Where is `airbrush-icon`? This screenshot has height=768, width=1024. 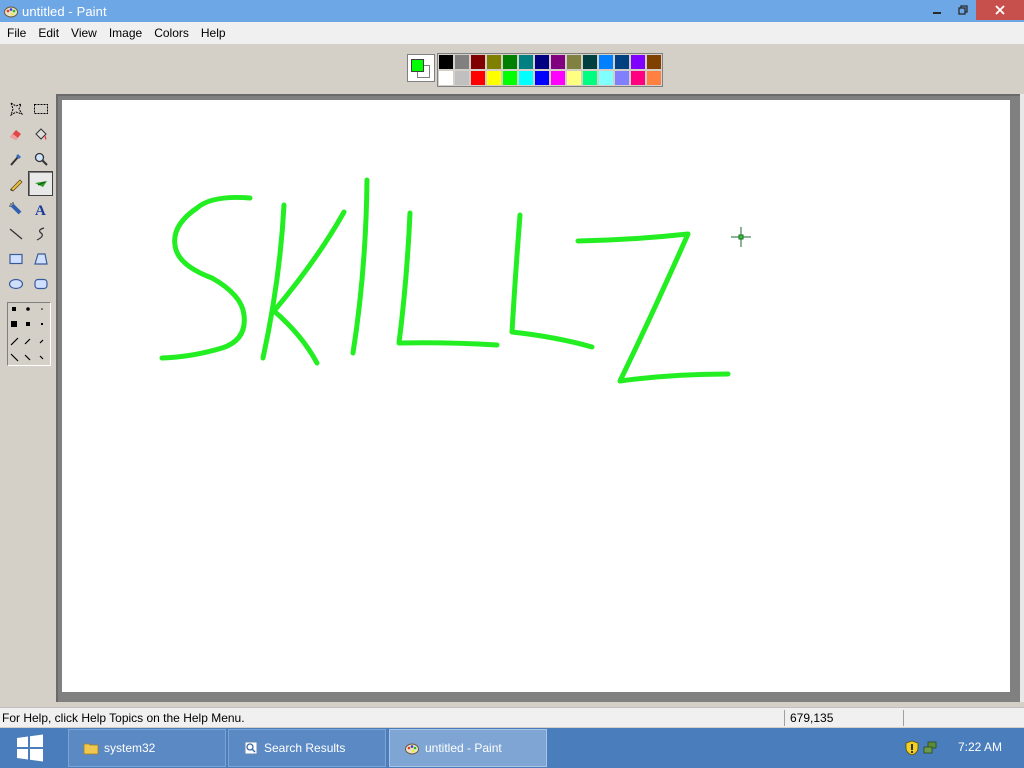
airbrush-icon is located at coordinates (14, 207).